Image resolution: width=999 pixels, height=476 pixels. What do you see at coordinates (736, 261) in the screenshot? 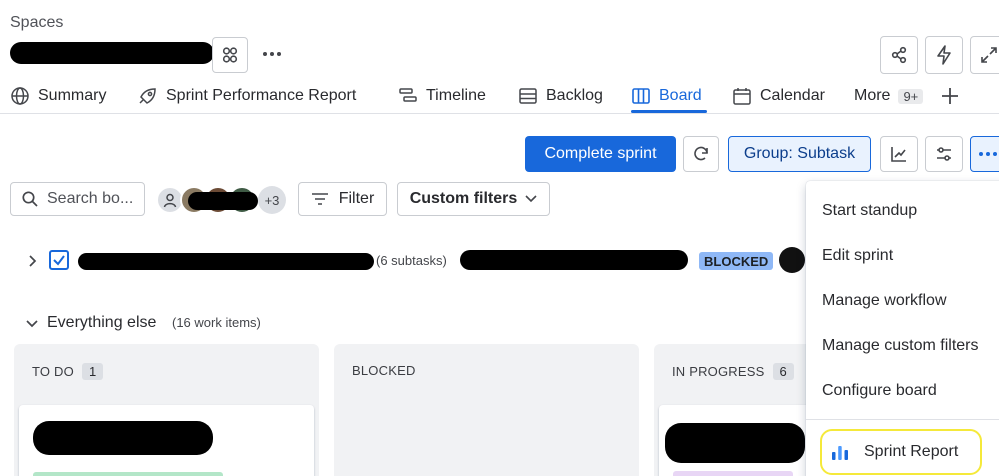
I see `status-badge: BLOCKED` at bounding box center [736, 261].